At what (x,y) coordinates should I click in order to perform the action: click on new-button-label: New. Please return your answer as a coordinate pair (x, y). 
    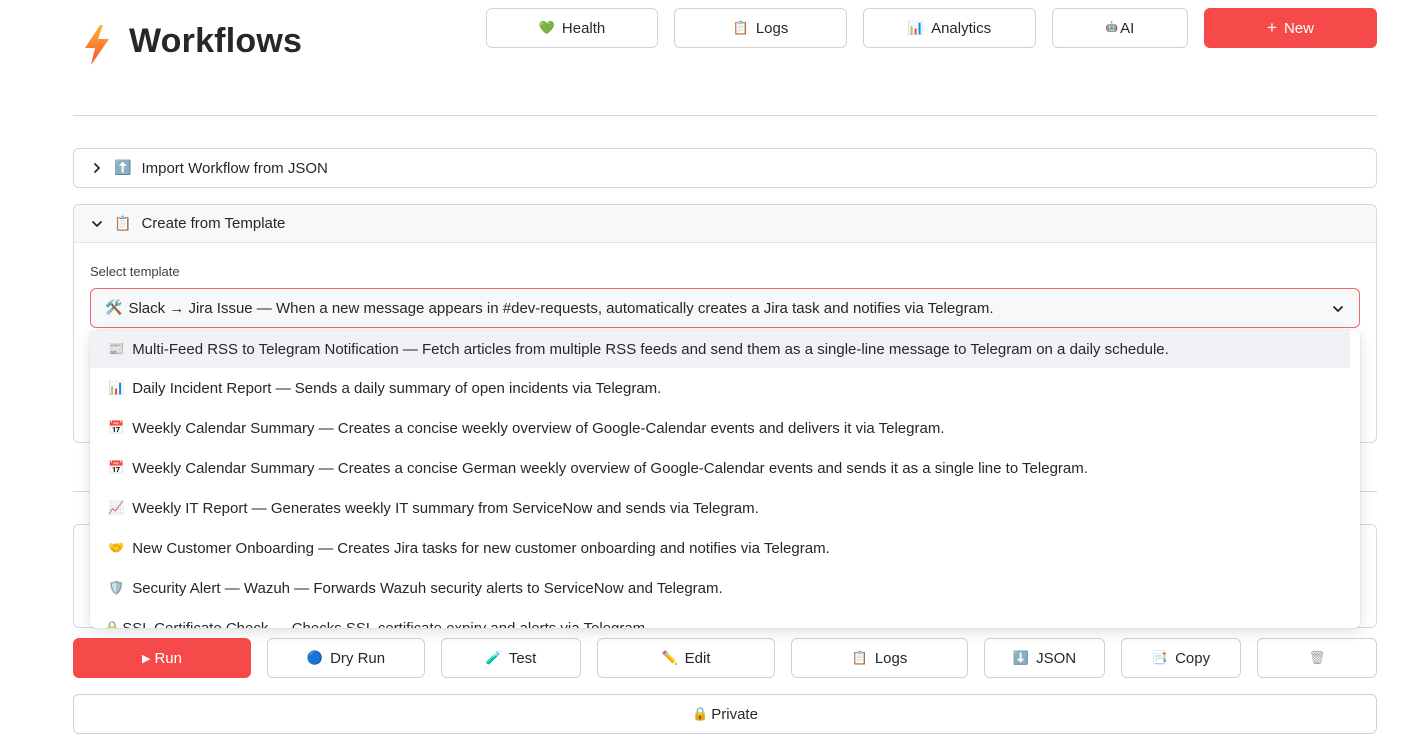
    Looking at the image, I should click on (1298, 28).